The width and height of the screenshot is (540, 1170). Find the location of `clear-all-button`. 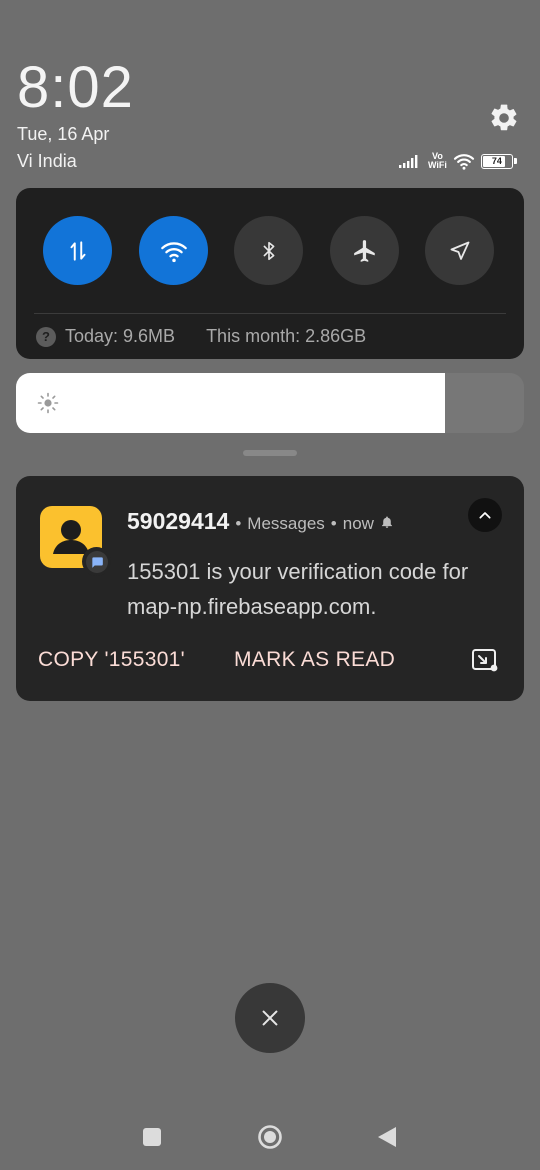

clear-all-button is located at coordinates (270, 1018).